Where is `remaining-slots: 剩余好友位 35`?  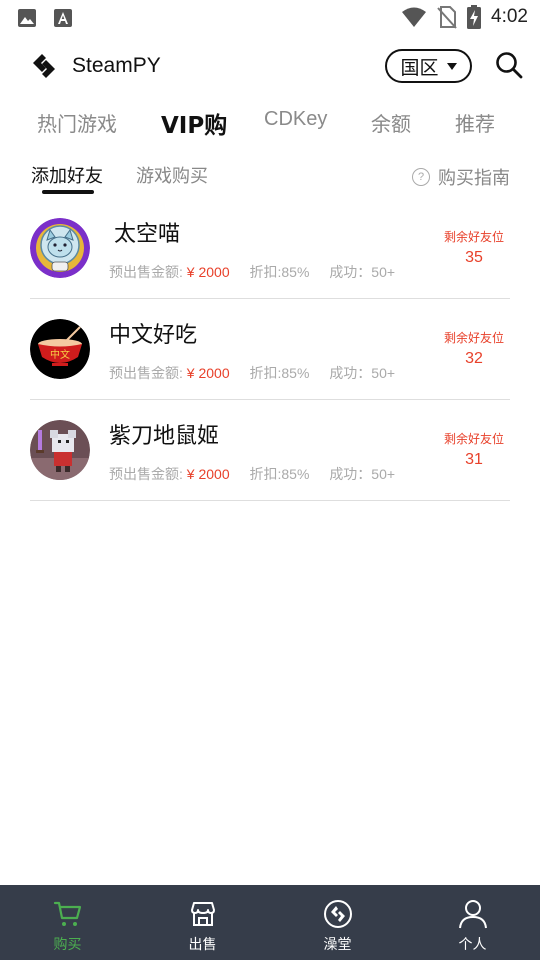
remaining-slots: 剩余好友位 35 is located at coordinates (474, 247).